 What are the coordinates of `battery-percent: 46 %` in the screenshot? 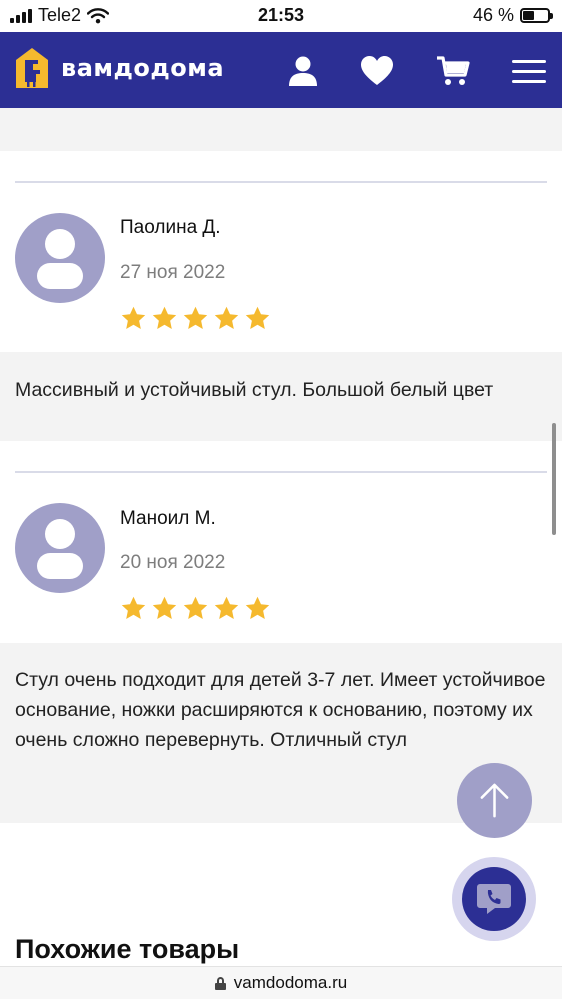 It's located at (493, 15).